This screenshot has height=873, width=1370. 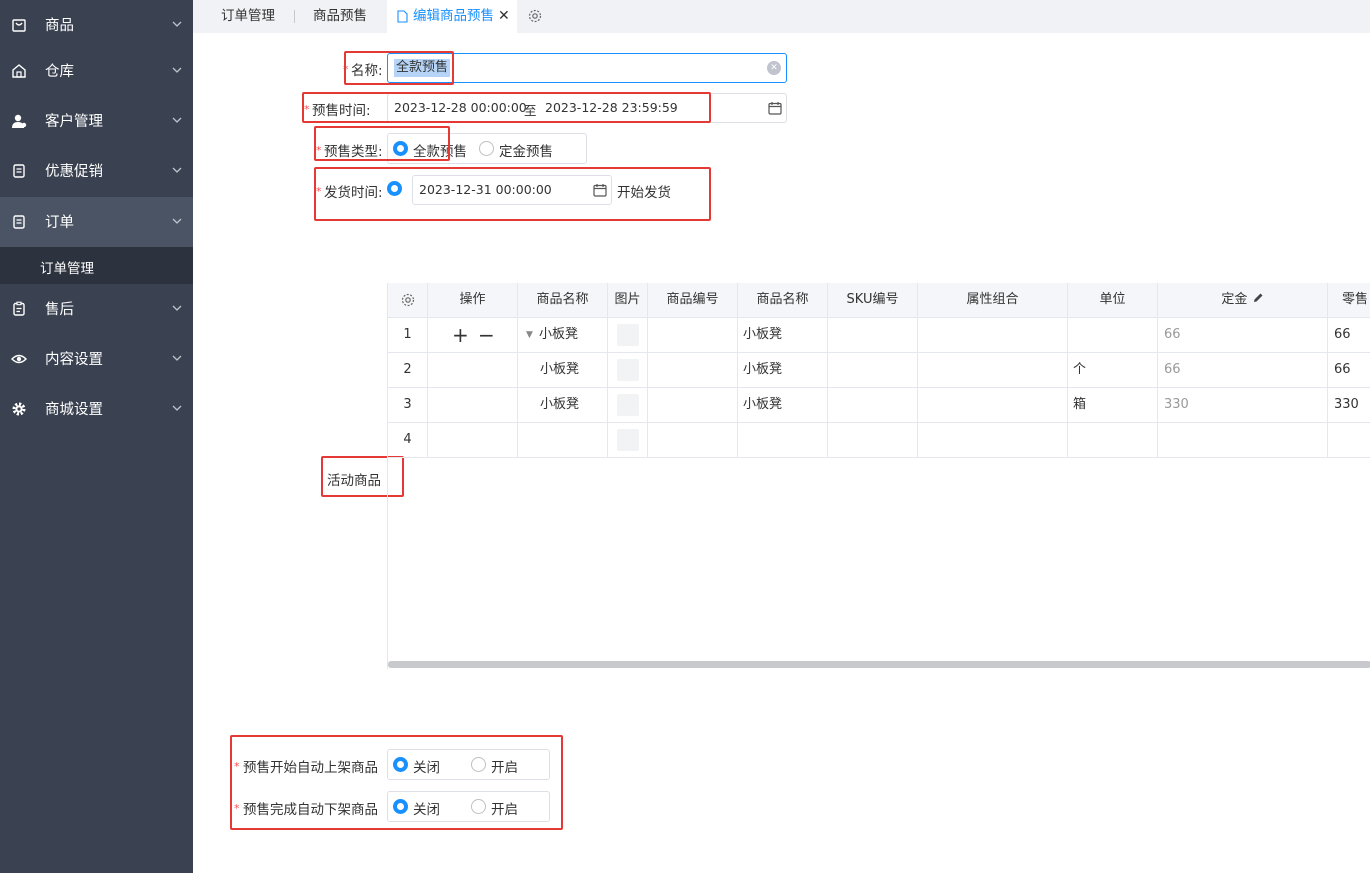 I want to click on radio-full-payment, so click(x=400, y=148).